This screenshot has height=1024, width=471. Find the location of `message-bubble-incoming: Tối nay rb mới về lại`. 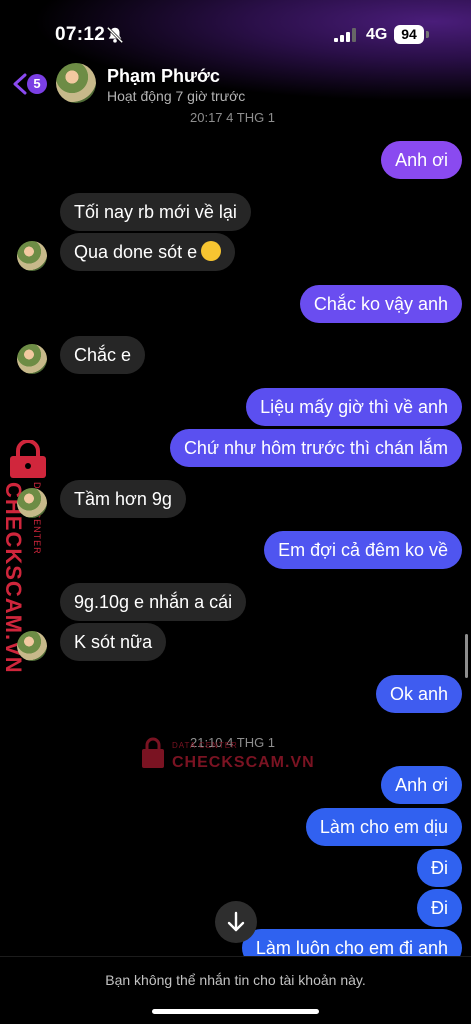

message-bubble-incoming: Tối nay rb mới về lại is located at coordinates (155, 212).